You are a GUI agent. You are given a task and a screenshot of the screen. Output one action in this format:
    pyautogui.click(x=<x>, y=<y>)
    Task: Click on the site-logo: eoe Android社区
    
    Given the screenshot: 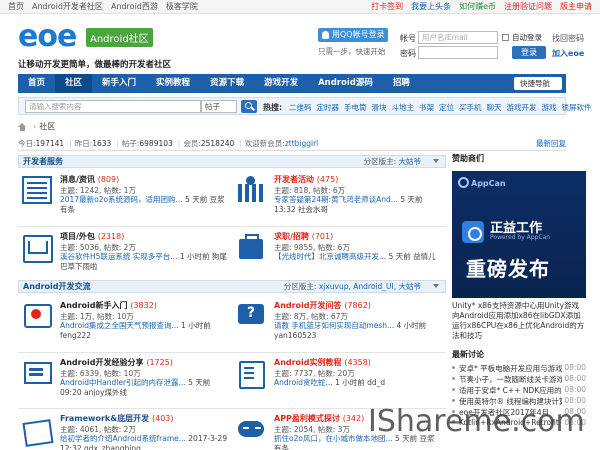 What is the action you would take?
    pyautogui.click(x=85, y=37)
    